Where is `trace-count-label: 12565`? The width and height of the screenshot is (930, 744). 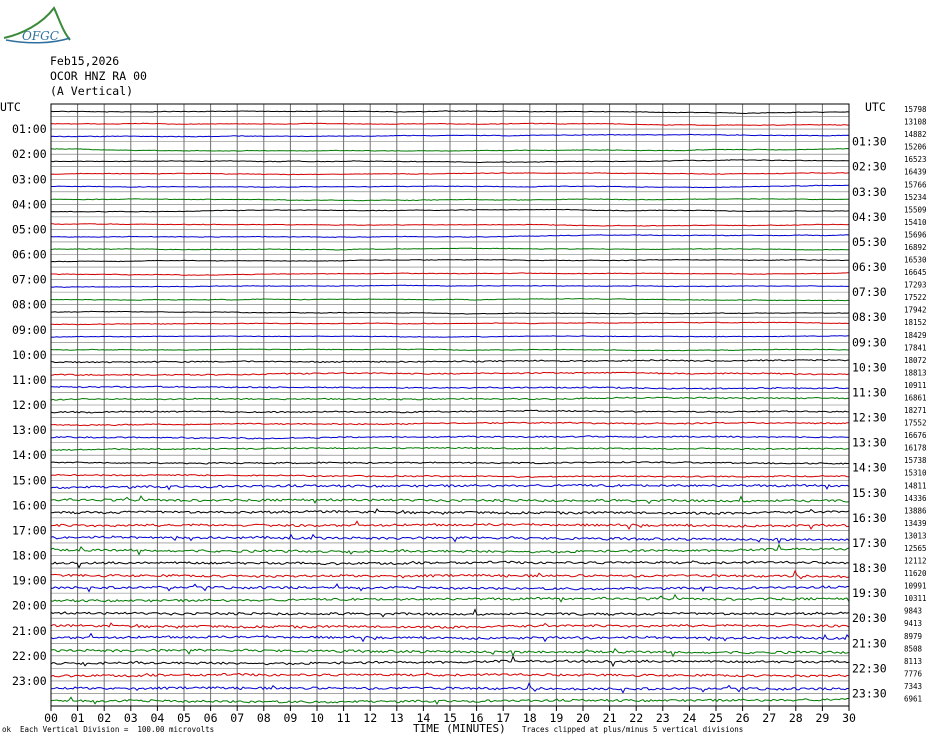
trace-count-label: 12565 is located at coordinates (915, 548).